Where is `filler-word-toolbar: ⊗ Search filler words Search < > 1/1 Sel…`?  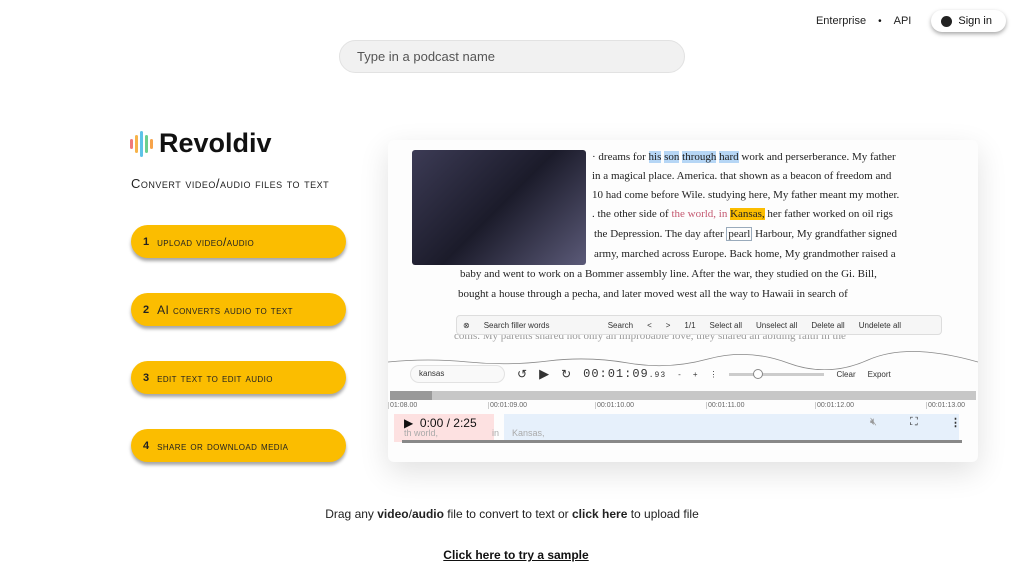
filler-word-toolbar: ⊗ Search filler words Search < > 1/1 Sel… is located at coordinates (699, 325).